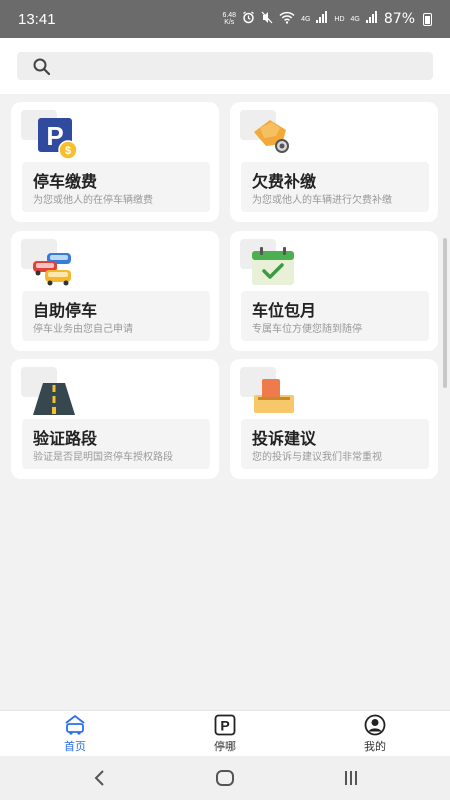  I want to click on card-text-block: 欠费补缴 为您或他人的车辆进行欠费补缴, so click(335, 187).